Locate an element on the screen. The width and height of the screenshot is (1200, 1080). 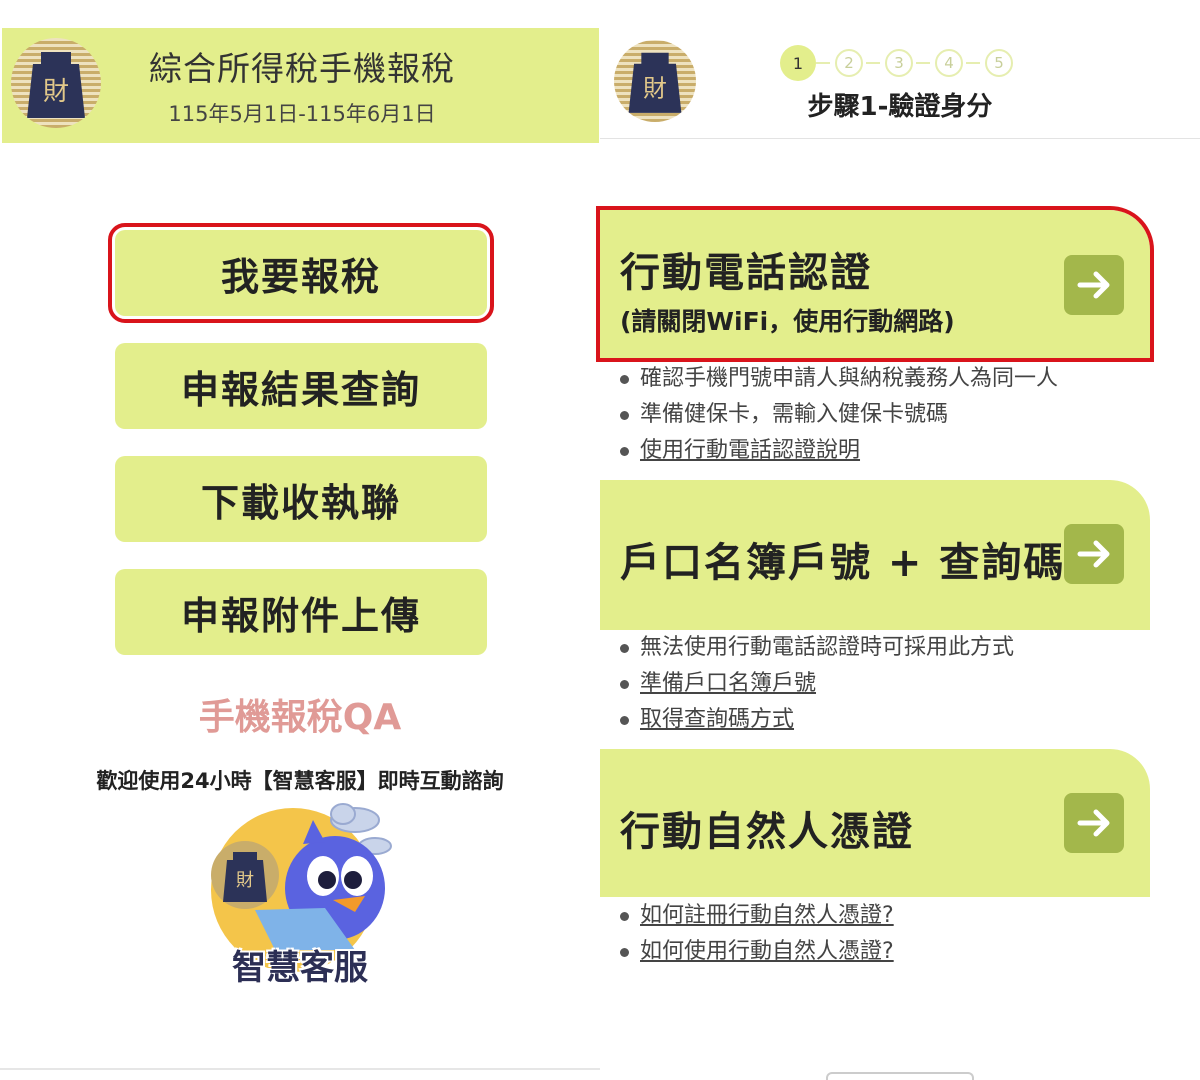
household-number-link: 準備戶口名簿戶號 is located at coordinates (817, 684).